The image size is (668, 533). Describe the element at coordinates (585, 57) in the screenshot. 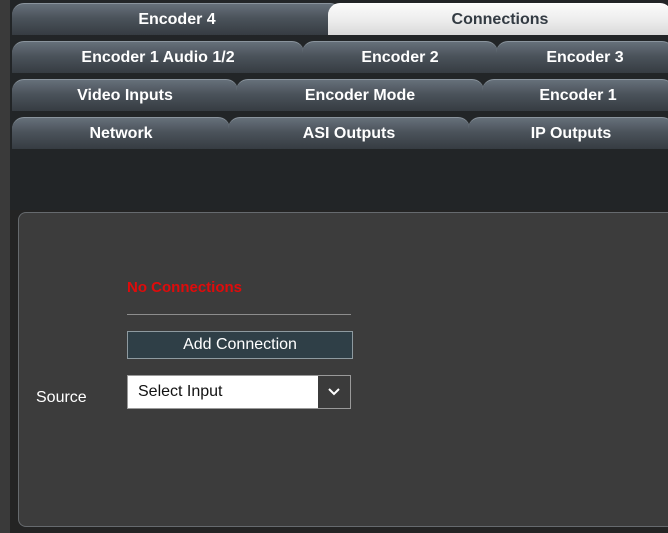

I see `tab-label: Encoder 3` at that location.